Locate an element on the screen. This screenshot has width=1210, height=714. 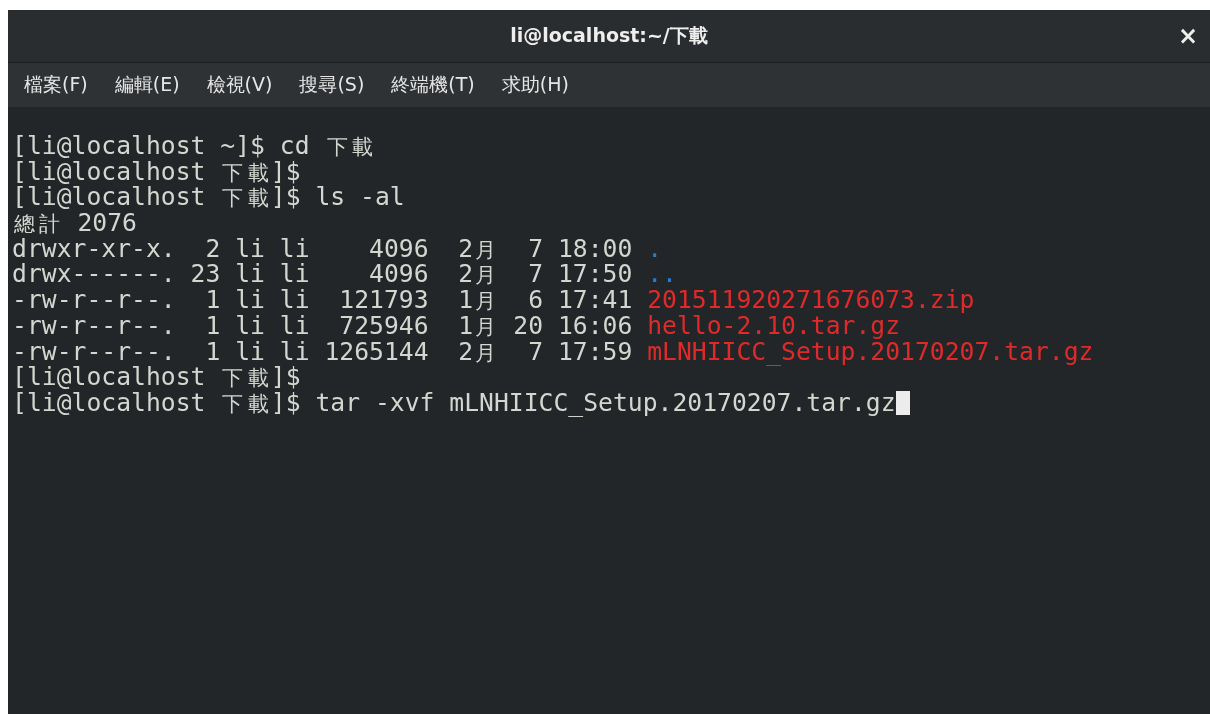
menu-item: 求助(H) is located at coordinates (538, 85).